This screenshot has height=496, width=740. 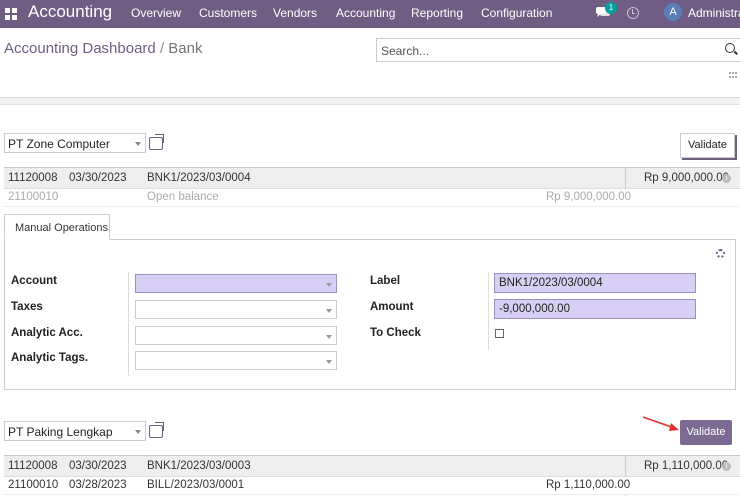 I want to click on menu-customers: Customers, so click(x=228, y=13).